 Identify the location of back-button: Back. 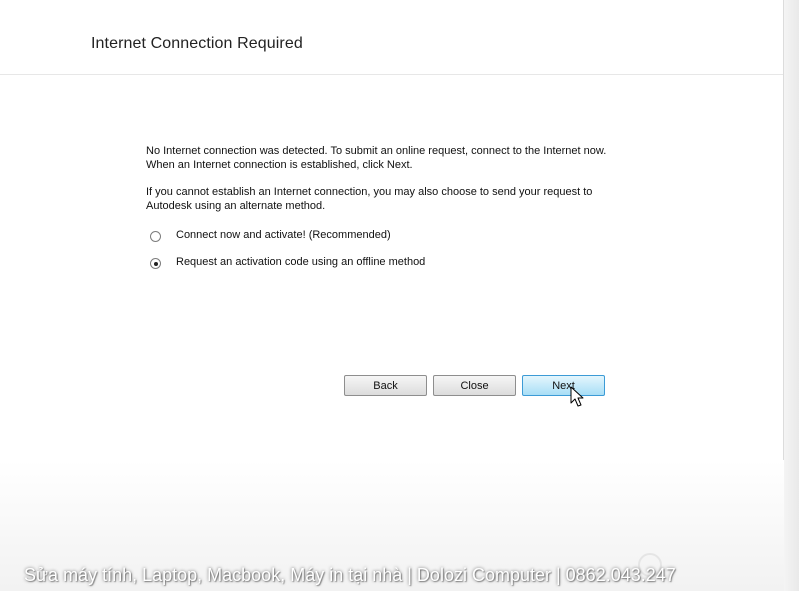
(385, 385).